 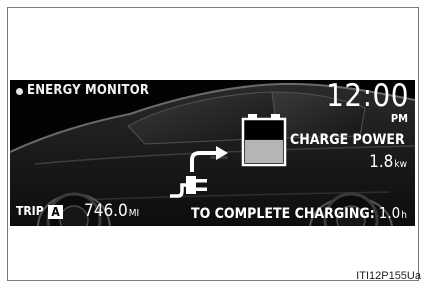 I want to click on charge-power-label: CHARGE POWER, so click(x=347, y=140).